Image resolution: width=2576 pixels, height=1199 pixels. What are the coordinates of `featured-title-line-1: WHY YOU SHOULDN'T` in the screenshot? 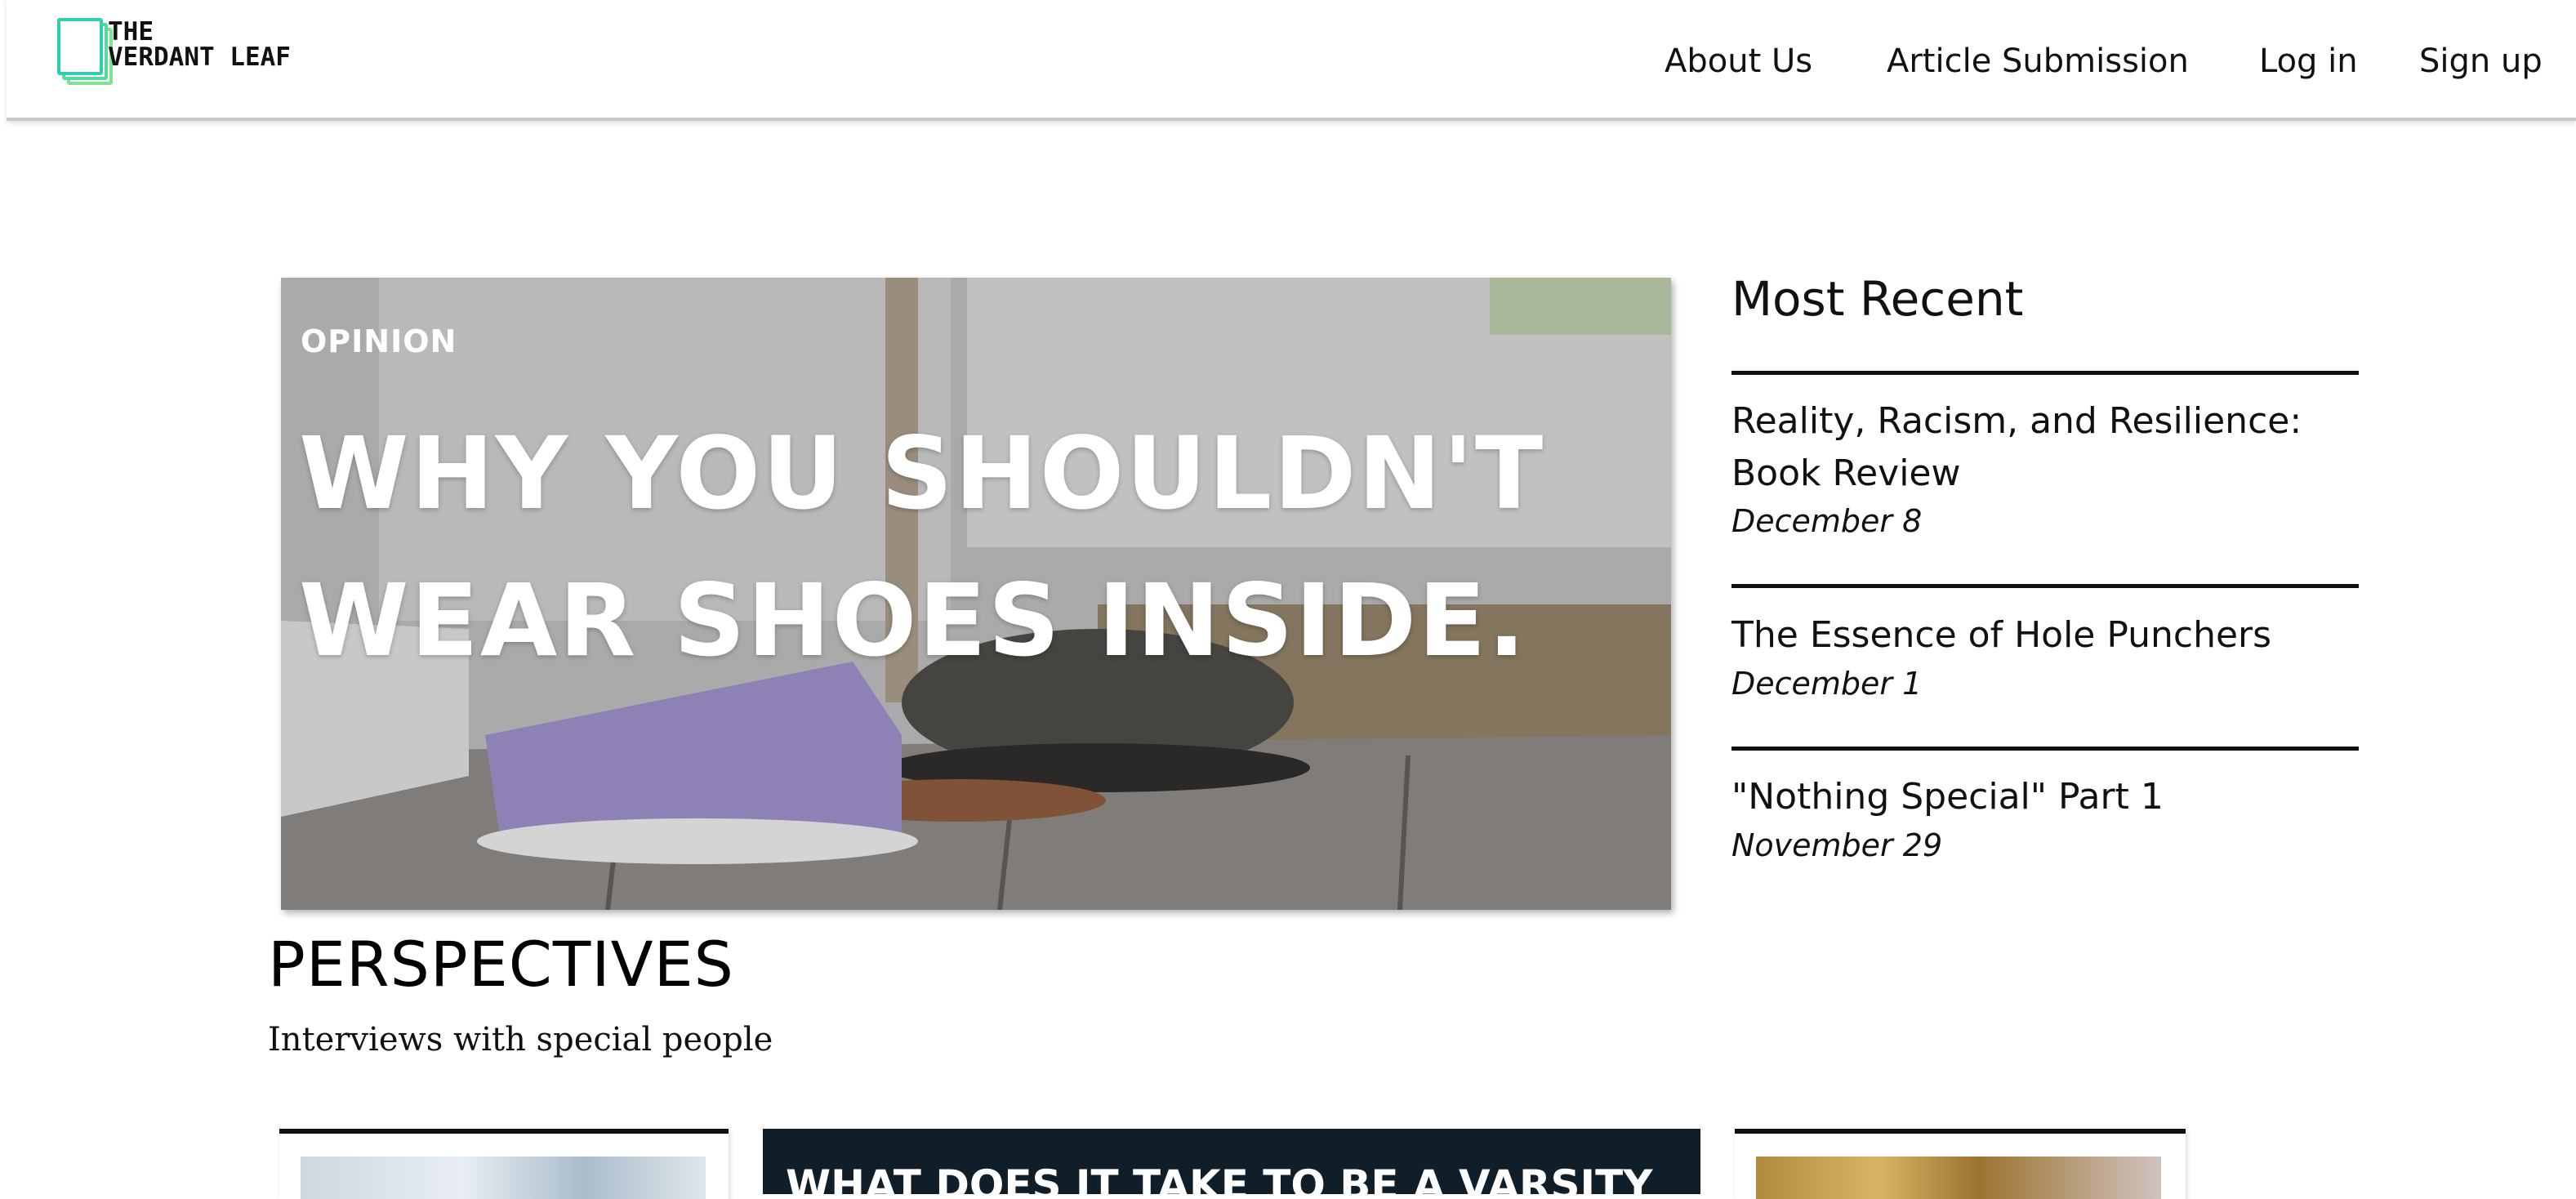 It's located at (922, 474).